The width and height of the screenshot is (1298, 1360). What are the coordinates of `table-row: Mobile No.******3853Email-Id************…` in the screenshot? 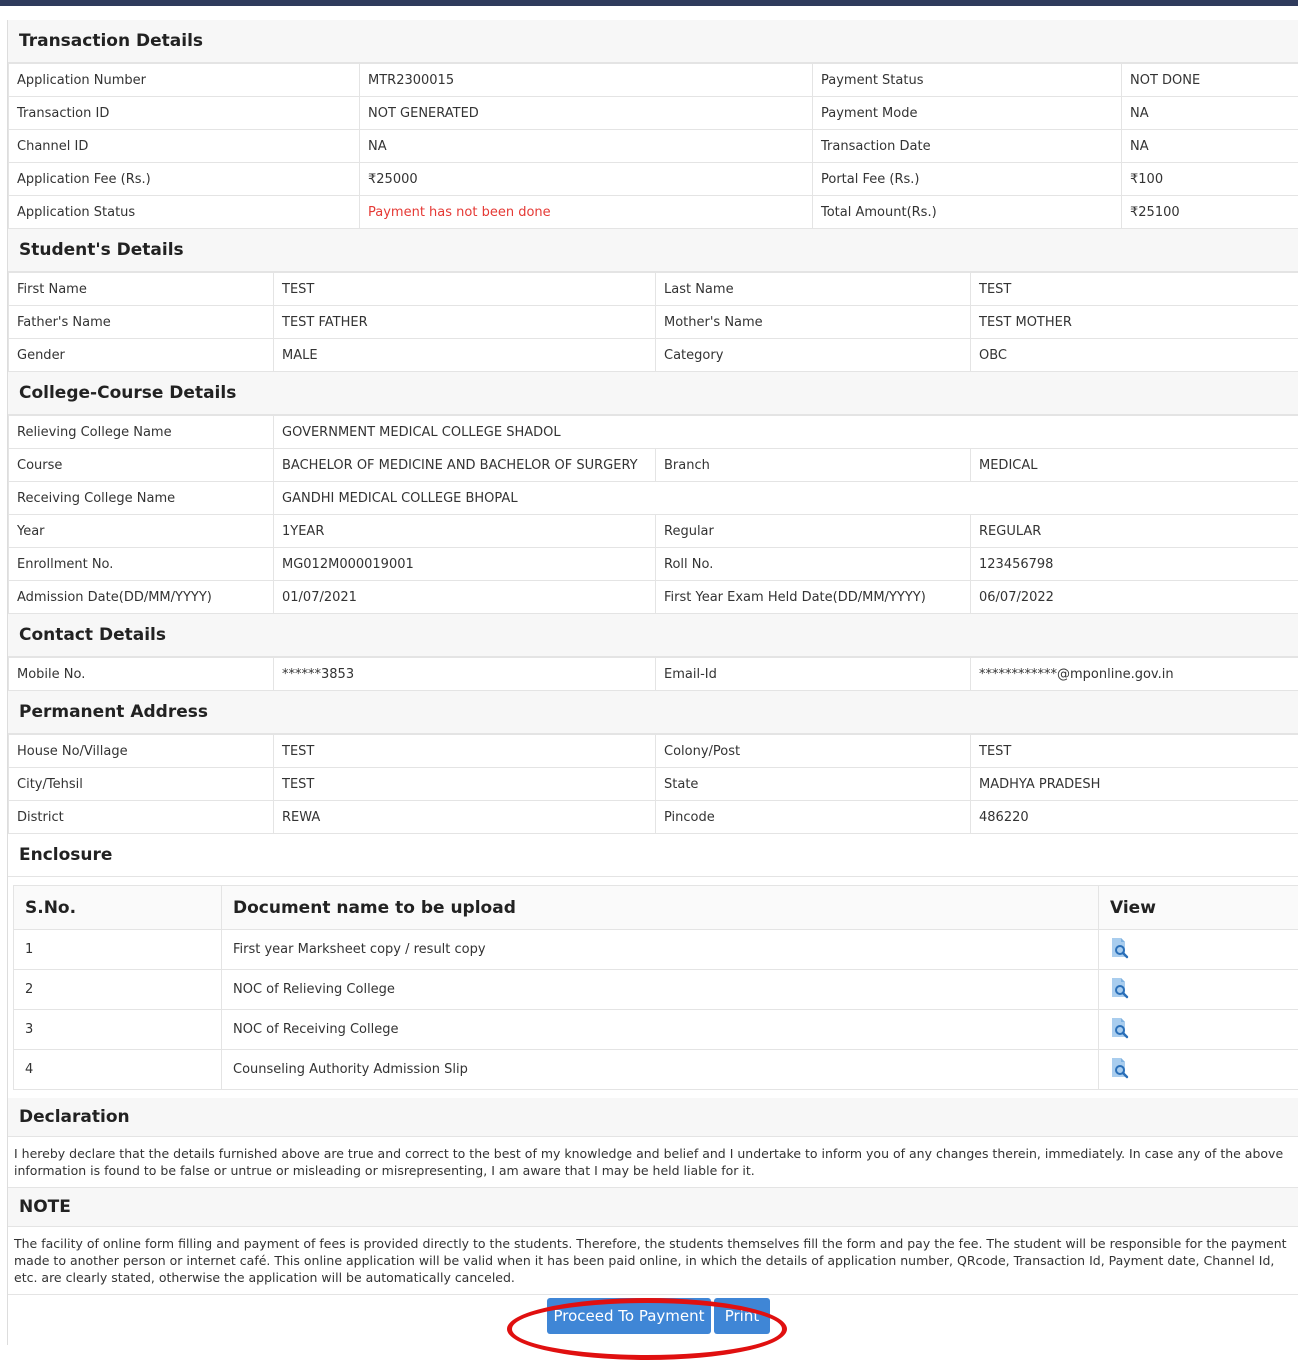 It's located at (653, 674).